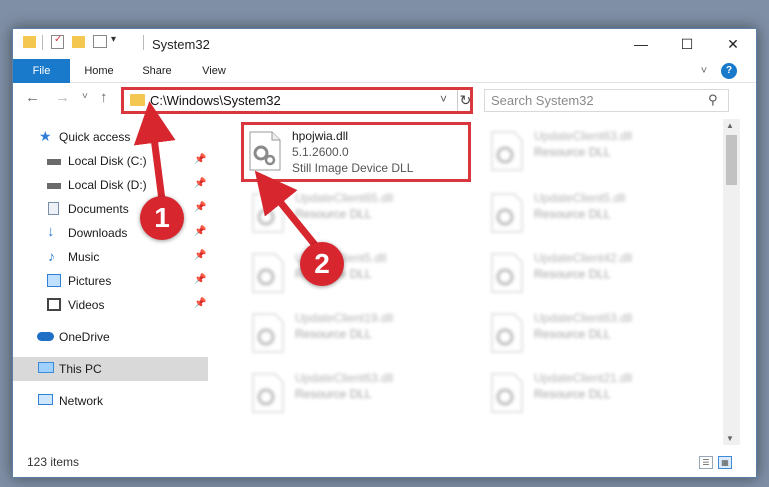  I want to click on sidebar-item-quick-access: ★ Quick access, so click(110, 137).